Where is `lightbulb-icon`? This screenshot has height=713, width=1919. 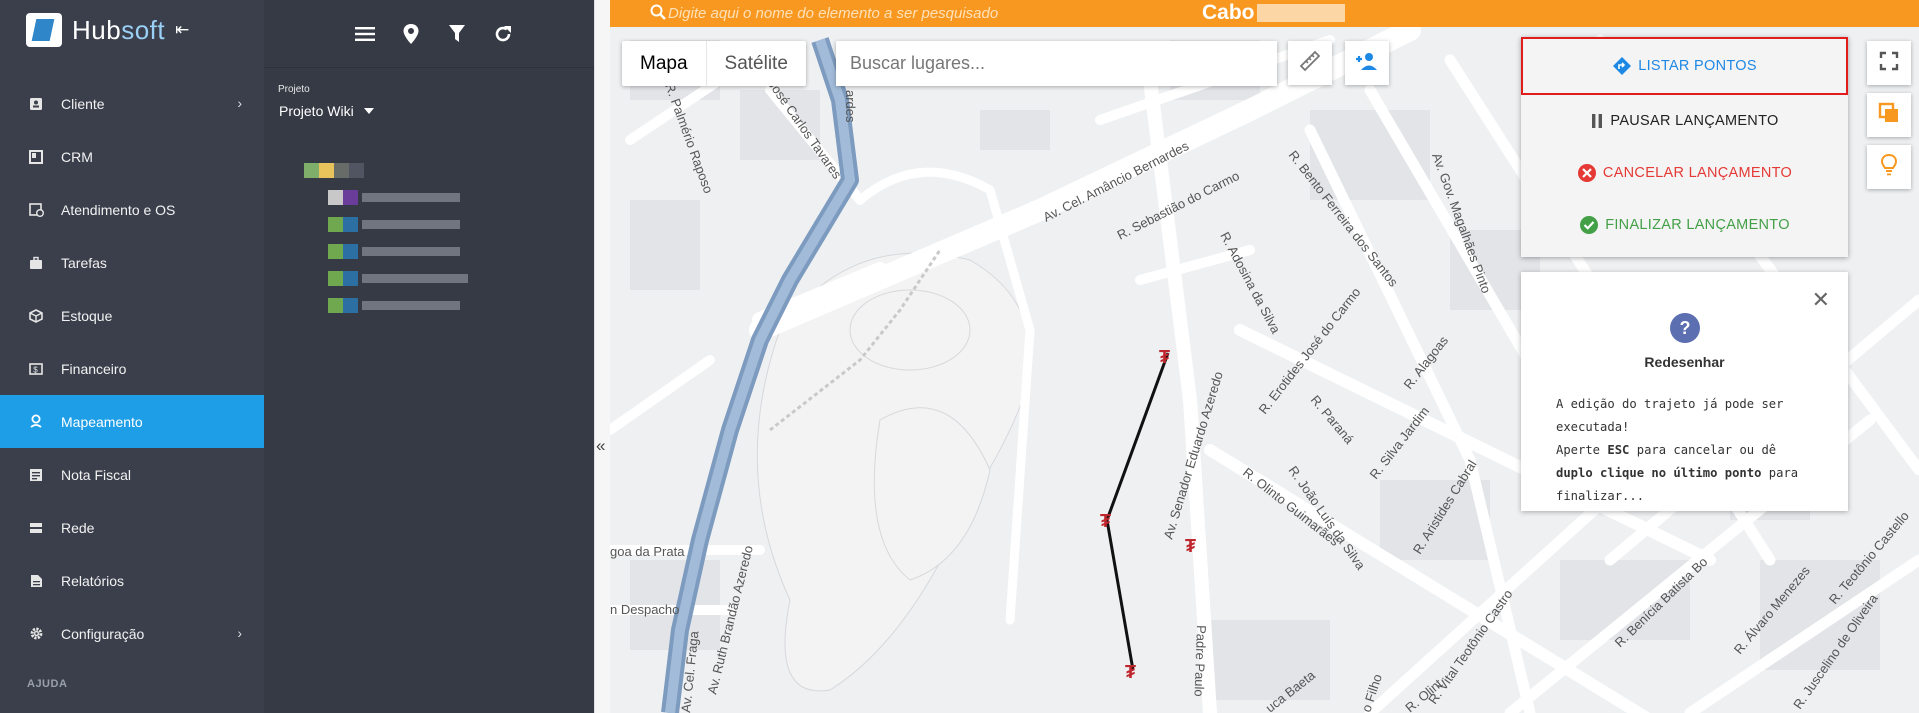
lightbulb-icon is located at coordinates (1889, 167).